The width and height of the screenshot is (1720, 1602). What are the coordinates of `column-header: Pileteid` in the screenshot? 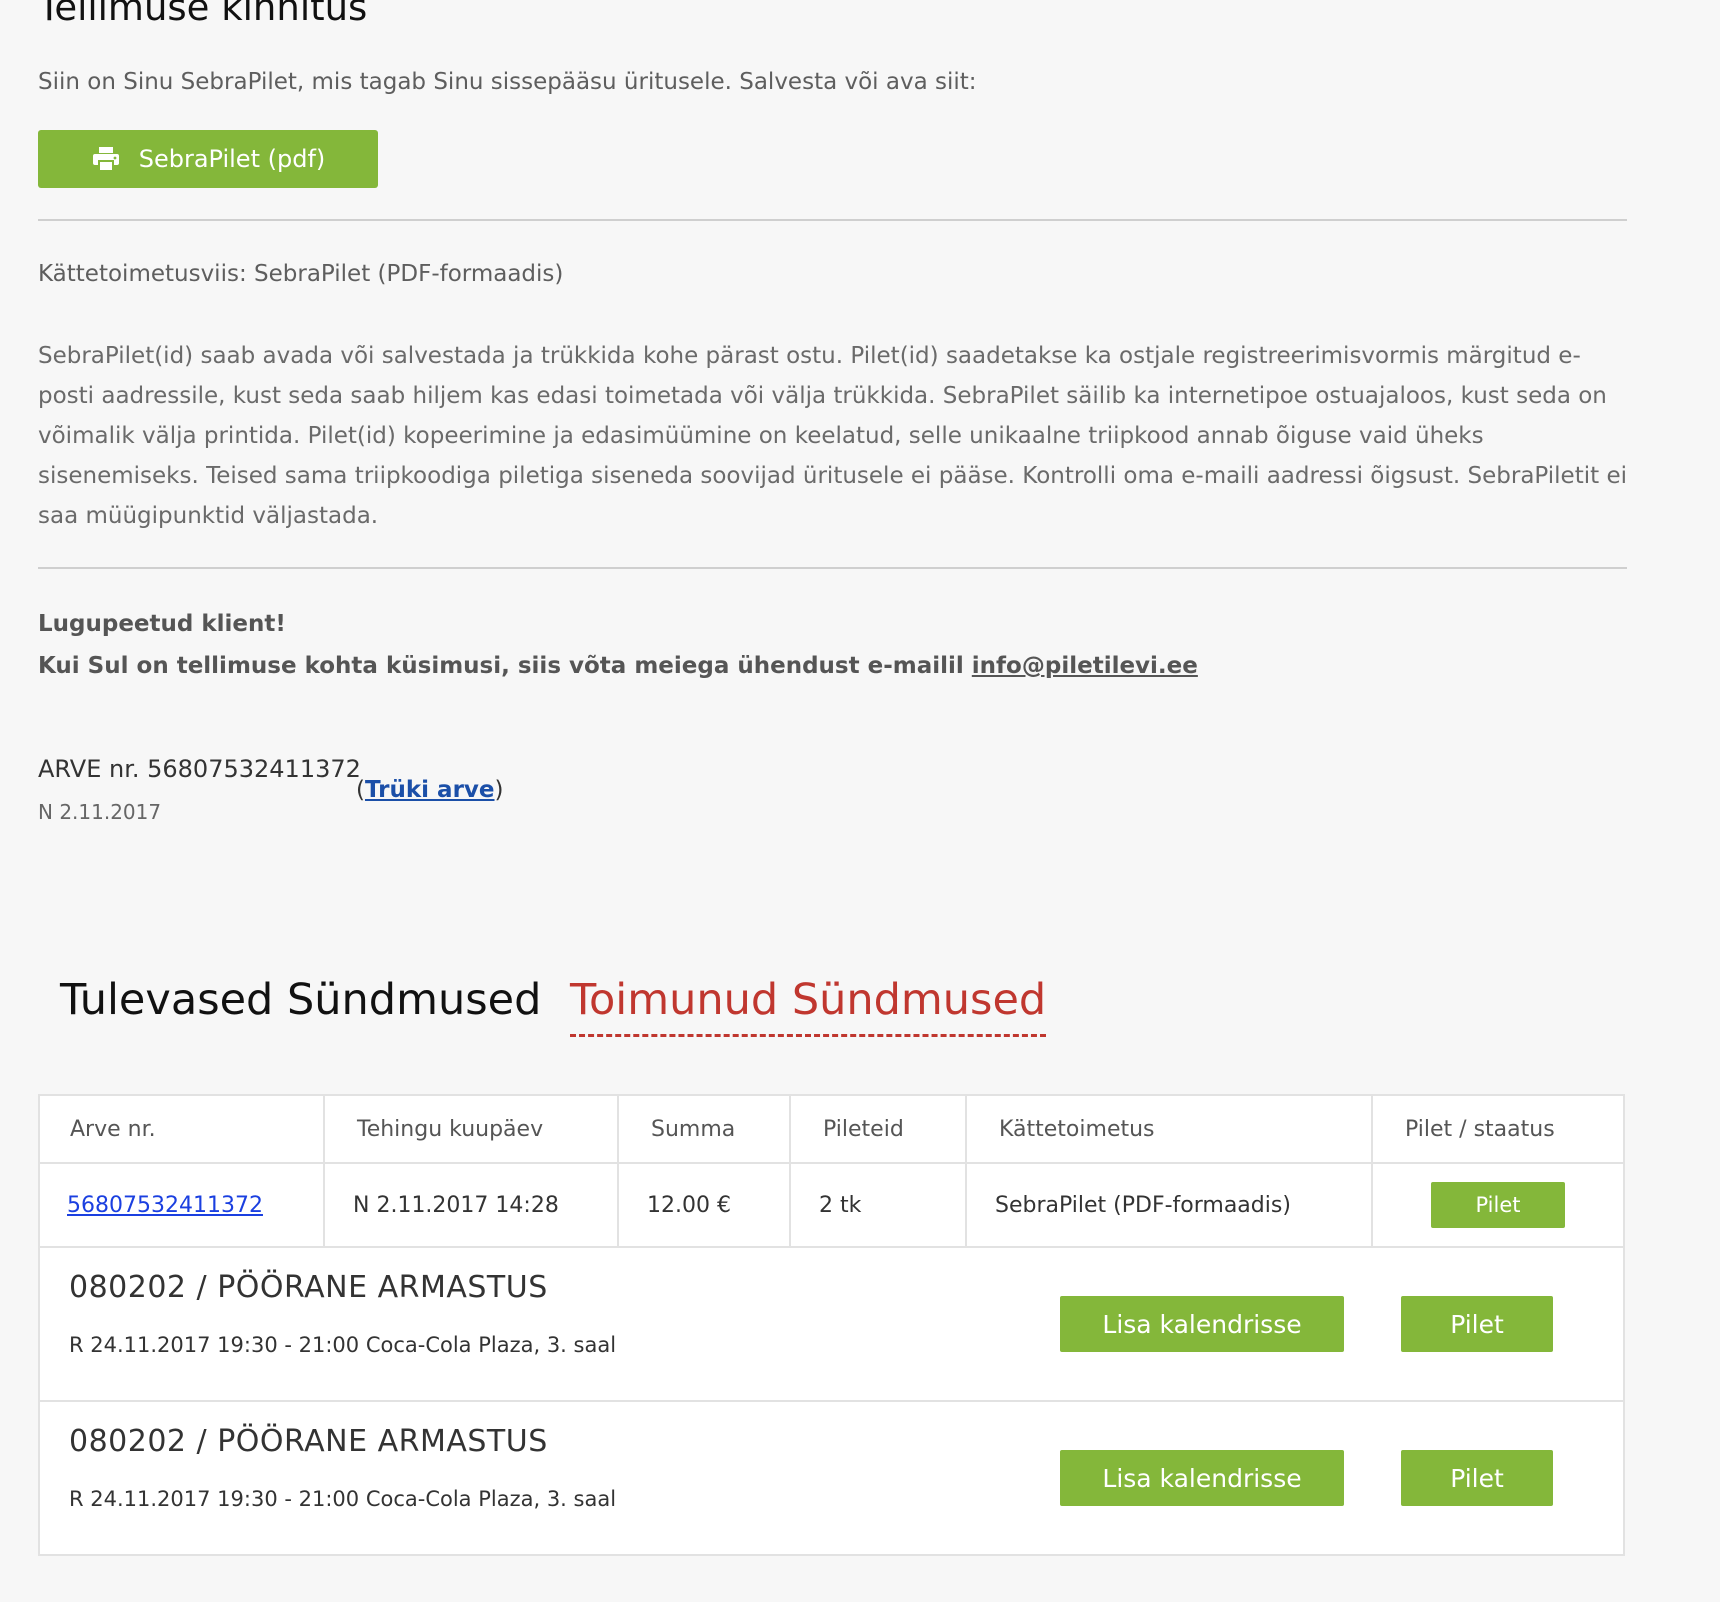 It's located at (879, 1129).